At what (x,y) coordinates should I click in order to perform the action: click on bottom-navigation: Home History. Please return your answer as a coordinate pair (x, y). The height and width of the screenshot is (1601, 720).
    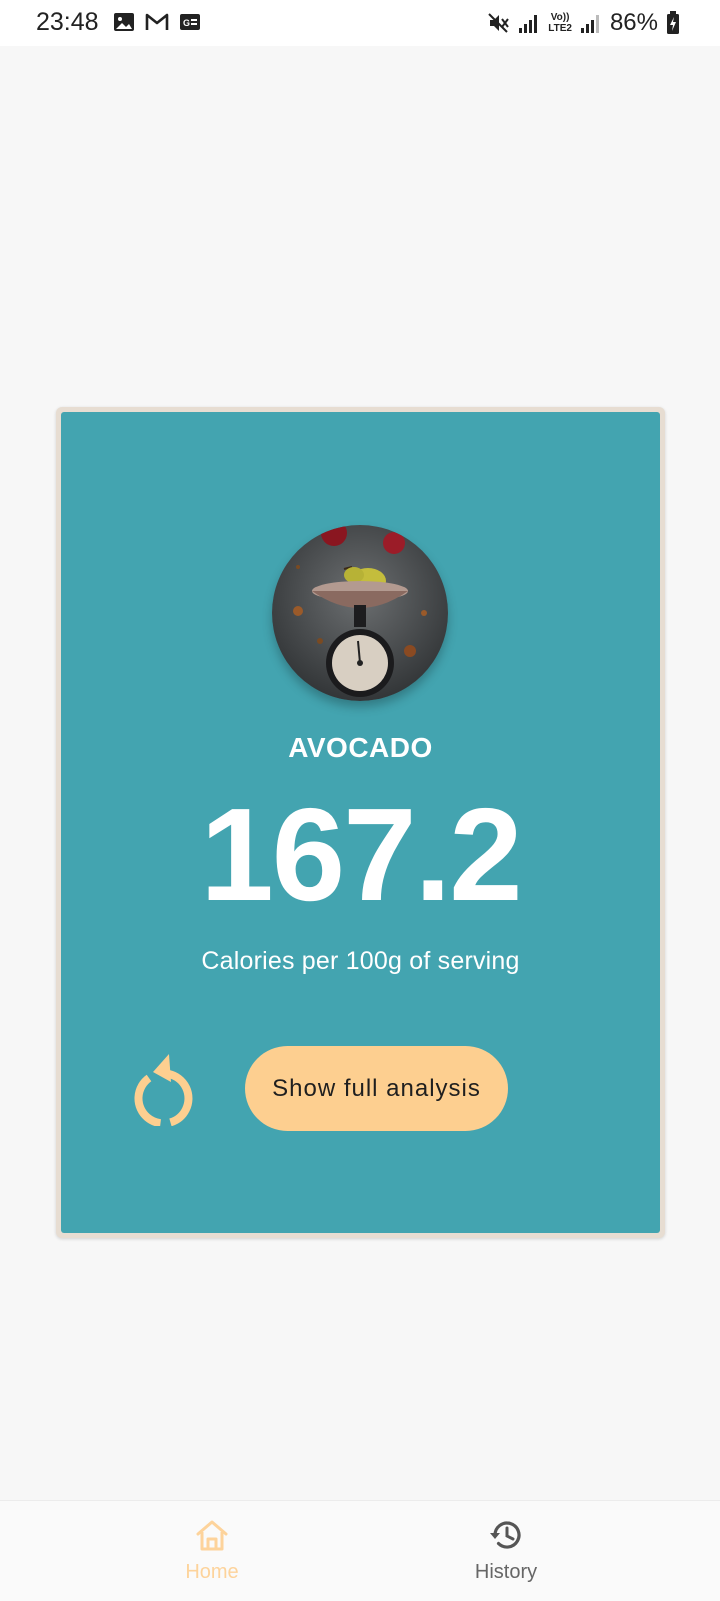
    Looking at the image, I should click on (360, 1550).